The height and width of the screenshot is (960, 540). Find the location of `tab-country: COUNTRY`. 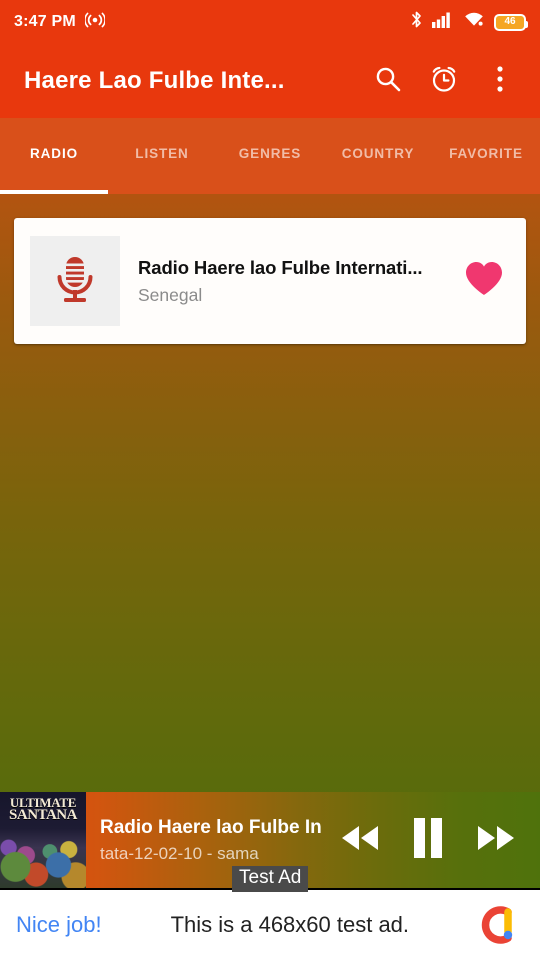

tab-country: COUNTRY is located at coordinates (378, 156).